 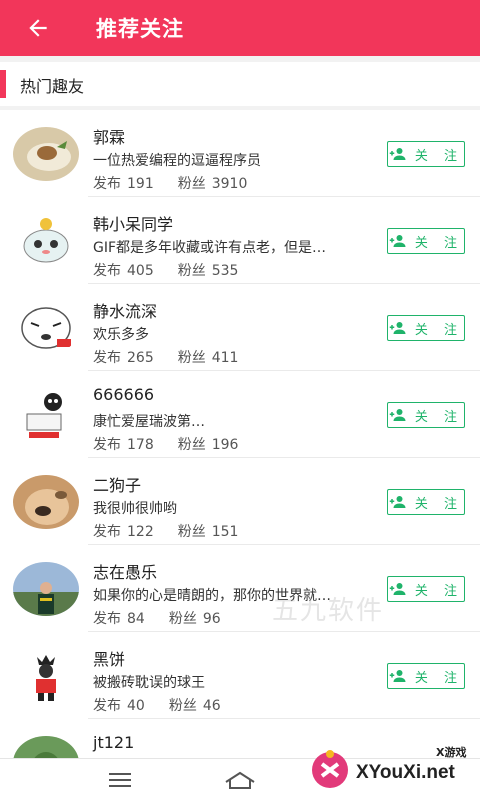 I want to click on posts-count: 178, so click(x=140, y=445).